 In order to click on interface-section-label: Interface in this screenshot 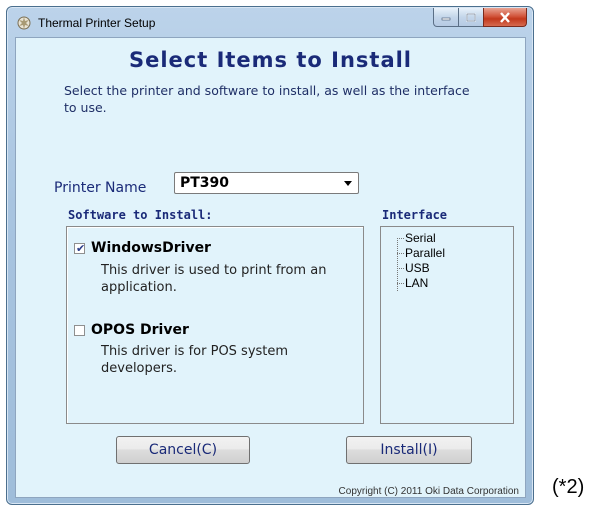, I will do `click(415, 215)`.